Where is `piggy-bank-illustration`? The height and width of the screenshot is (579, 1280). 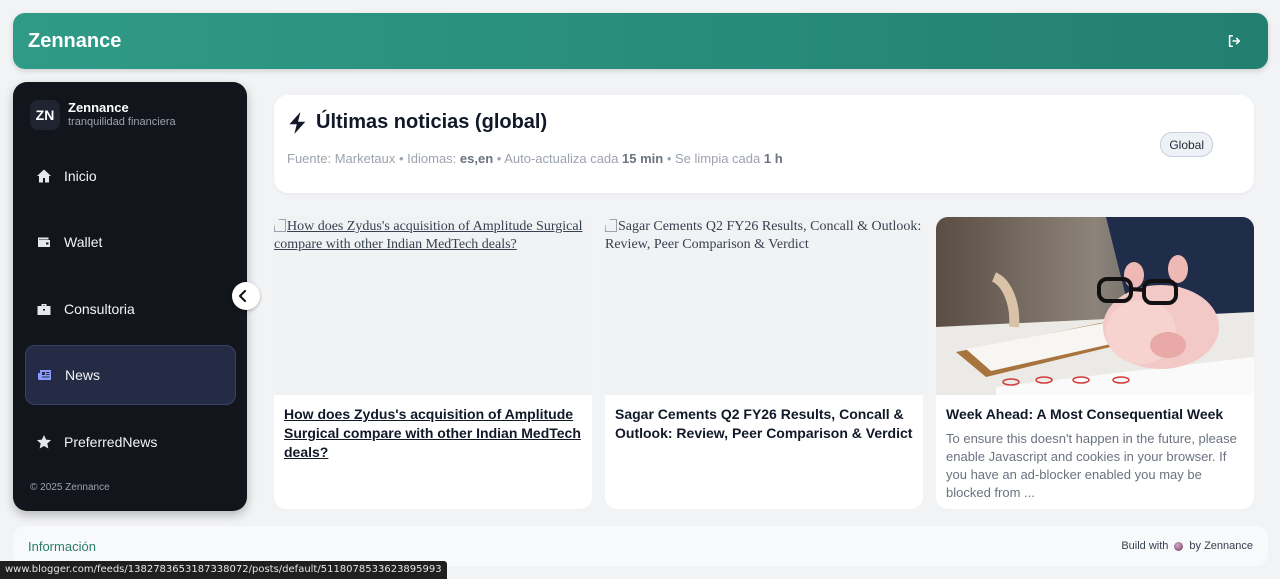
piggy-bank-illustration is located at coordinates (1095, 306).